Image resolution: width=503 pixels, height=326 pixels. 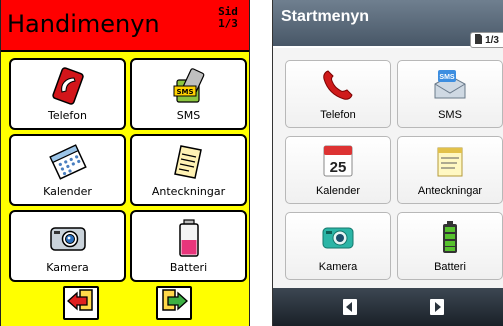 I want to click on calendar-icon: 25, so click(x=338, y=161).